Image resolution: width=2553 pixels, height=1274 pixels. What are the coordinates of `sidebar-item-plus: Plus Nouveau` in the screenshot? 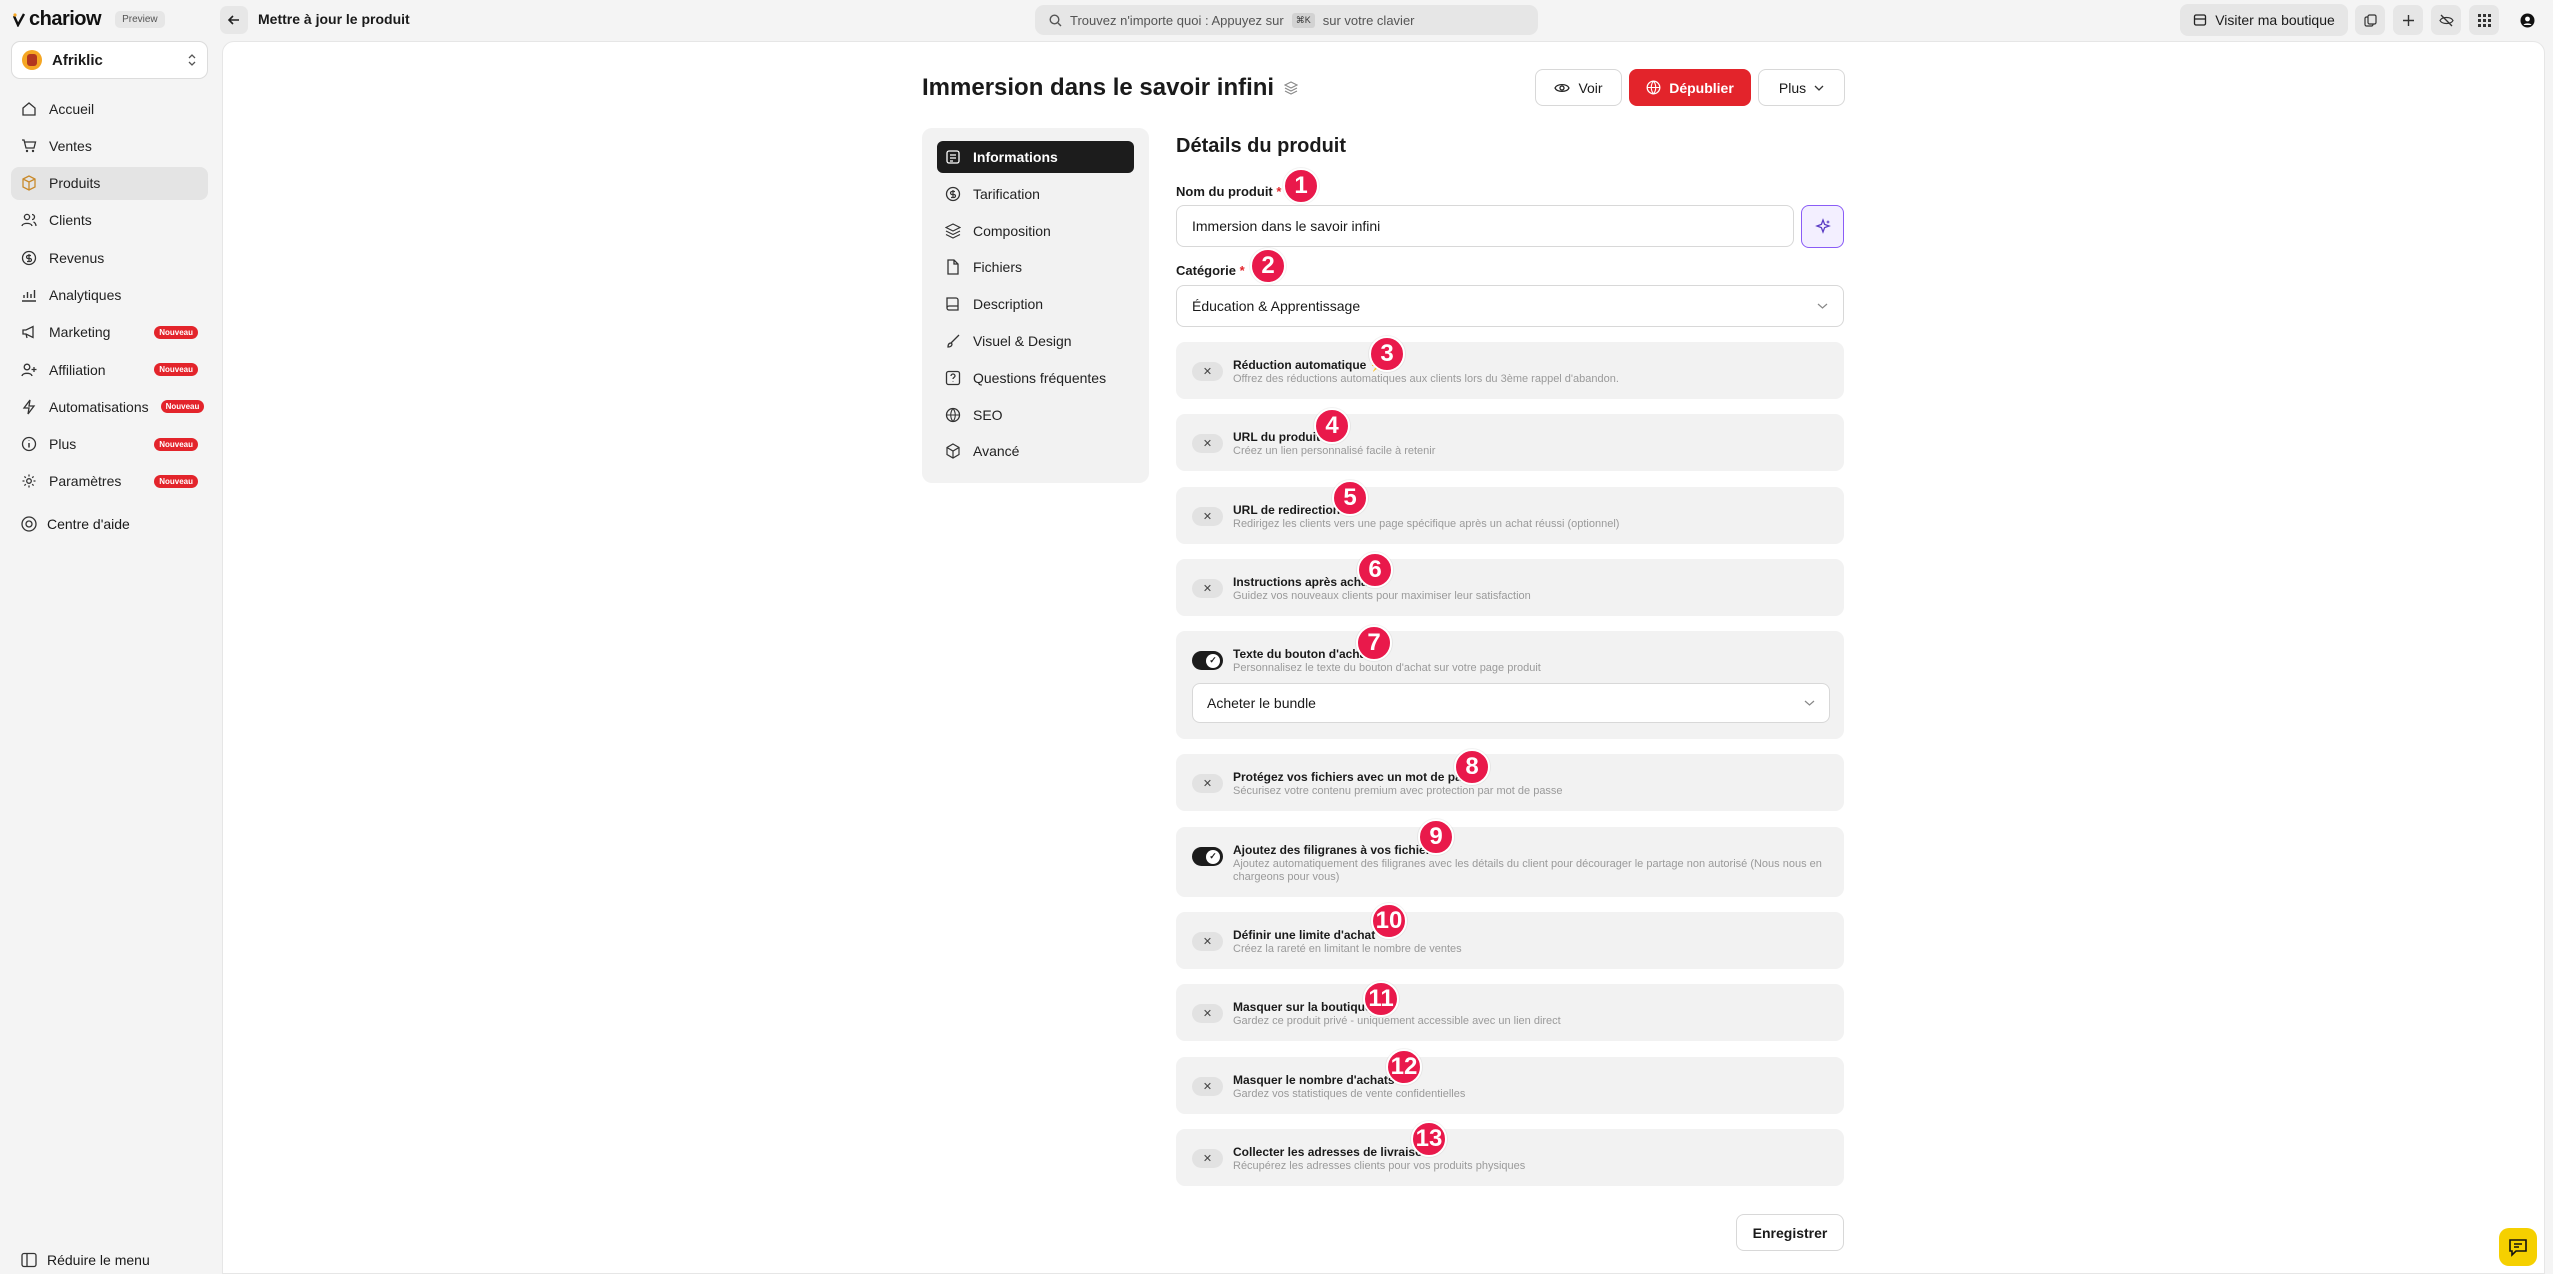 It's located at (109, 444).